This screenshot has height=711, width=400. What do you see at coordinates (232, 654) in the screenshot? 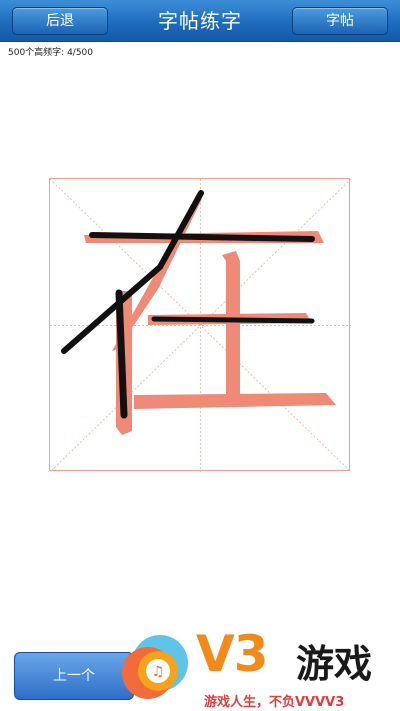
I see `watermark-brand: V3` at bounding box center [232, 654].